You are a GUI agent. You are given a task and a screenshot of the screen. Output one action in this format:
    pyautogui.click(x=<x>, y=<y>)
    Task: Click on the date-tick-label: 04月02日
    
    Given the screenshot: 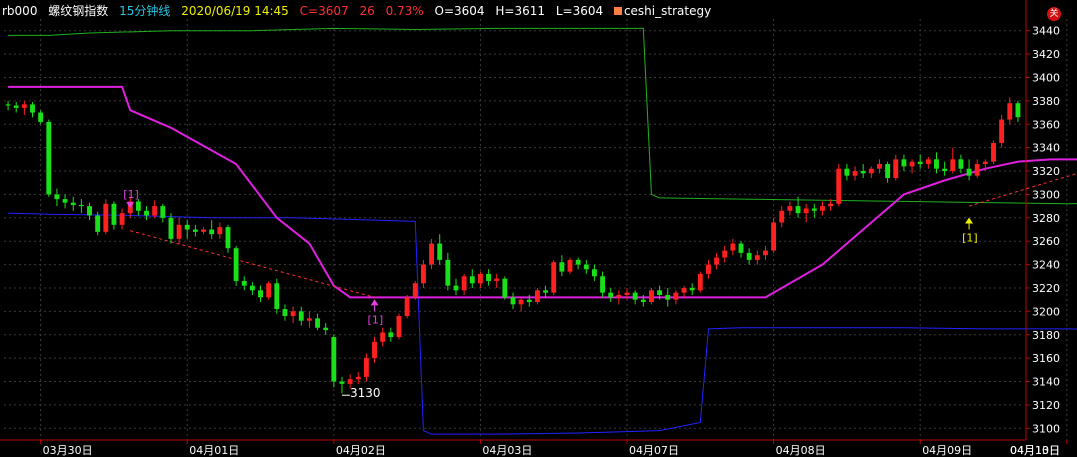 What is the action you would take?
    pyautogui.click(x=361, y=450)
    